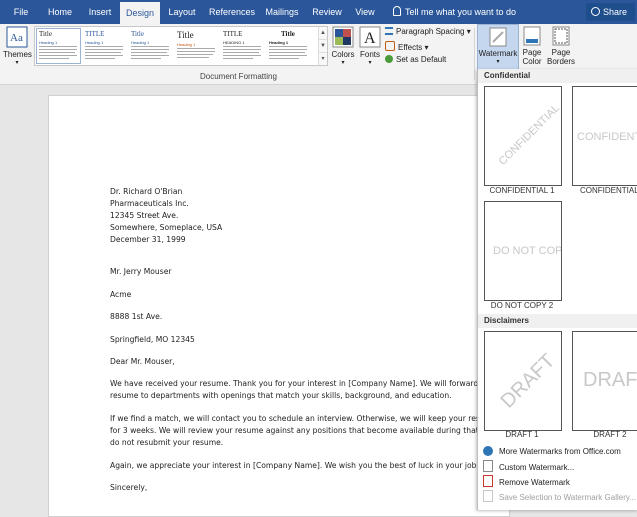 The height and width of the screenshot is (517, 637). I want to click on watermark-text: CONFIDENTIAL, so click(607, 137).